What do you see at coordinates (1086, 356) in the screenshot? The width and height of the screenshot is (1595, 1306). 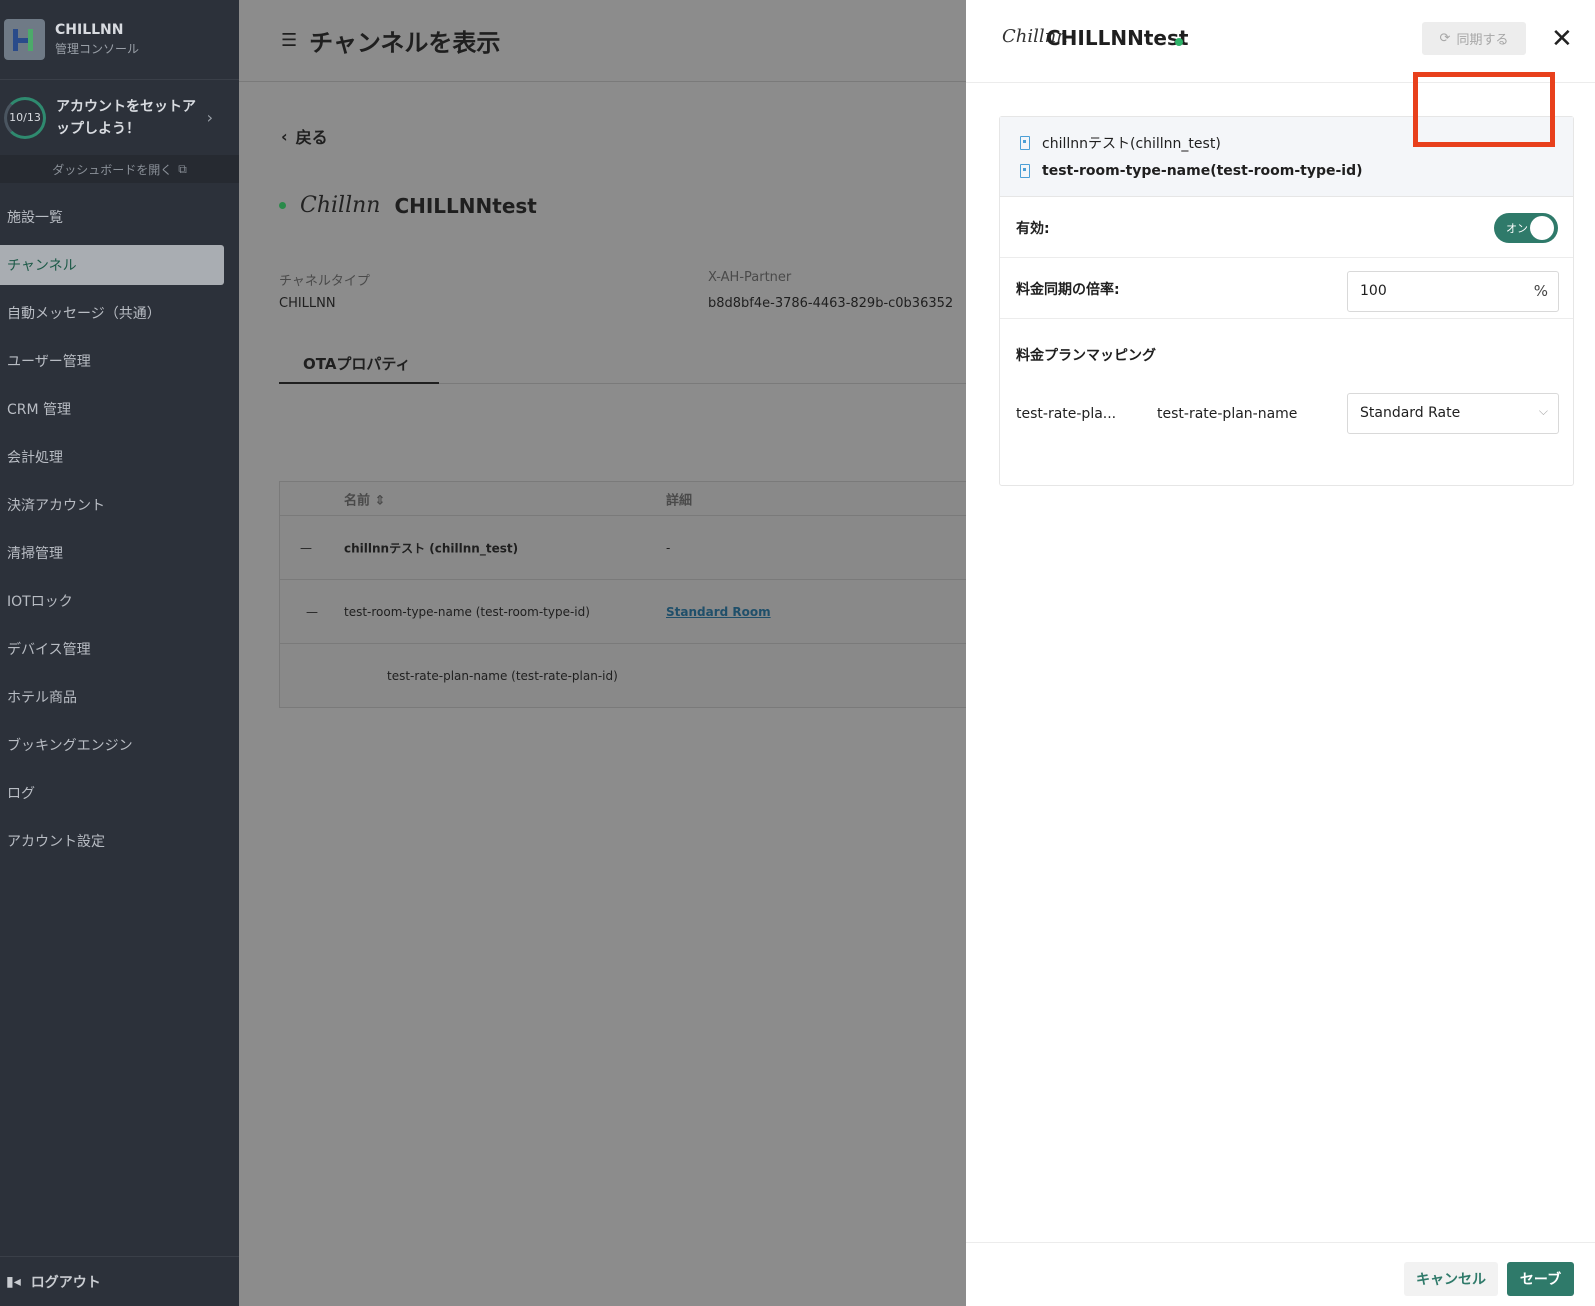 I see `rate-plan-mapping-title: 料金プランマッピング` at bounding box center [1086, 356].